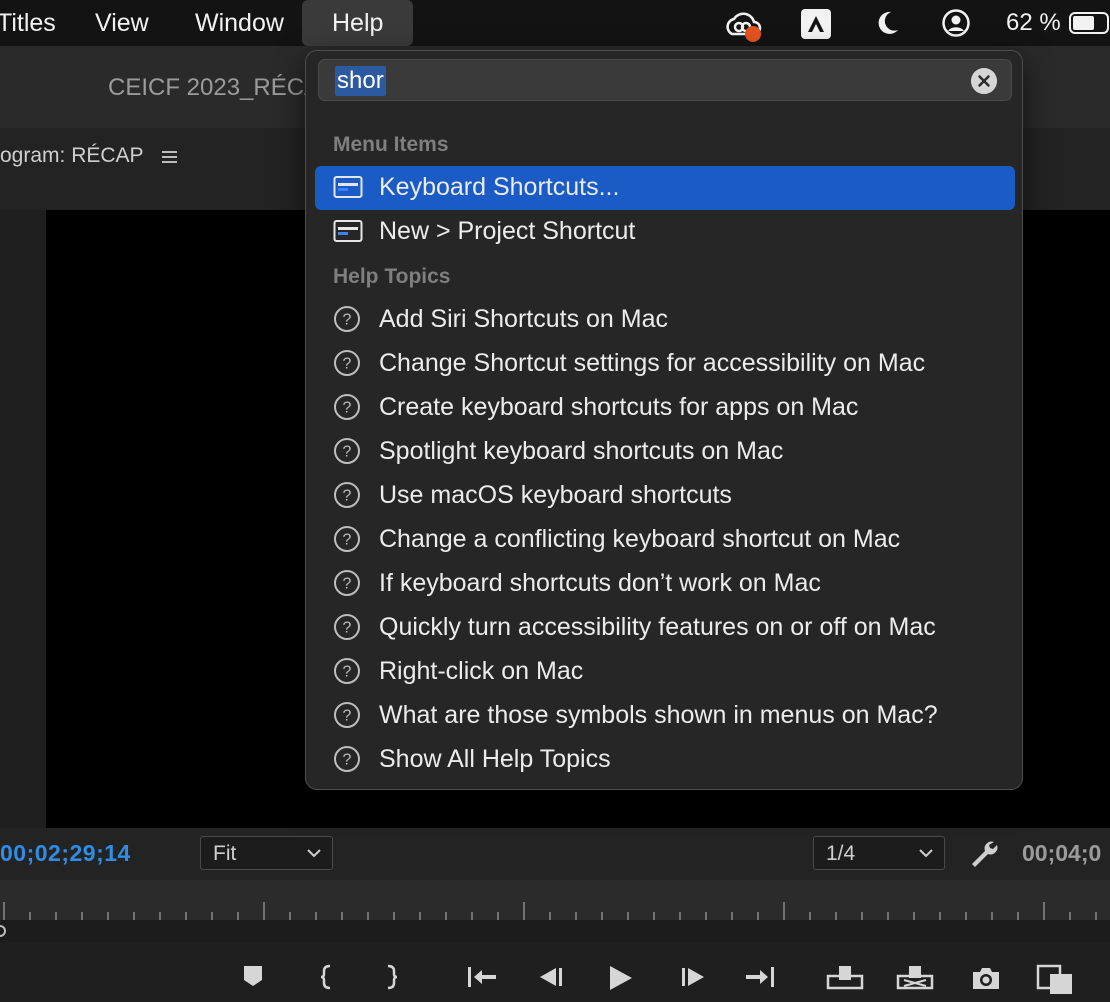 Image resolution: width=1110 pixels, height=1002 pixels. Describe the element at coordinates (1062, 853) in the screenshot. I see `duration-timecode: 00;04;0` at that location.